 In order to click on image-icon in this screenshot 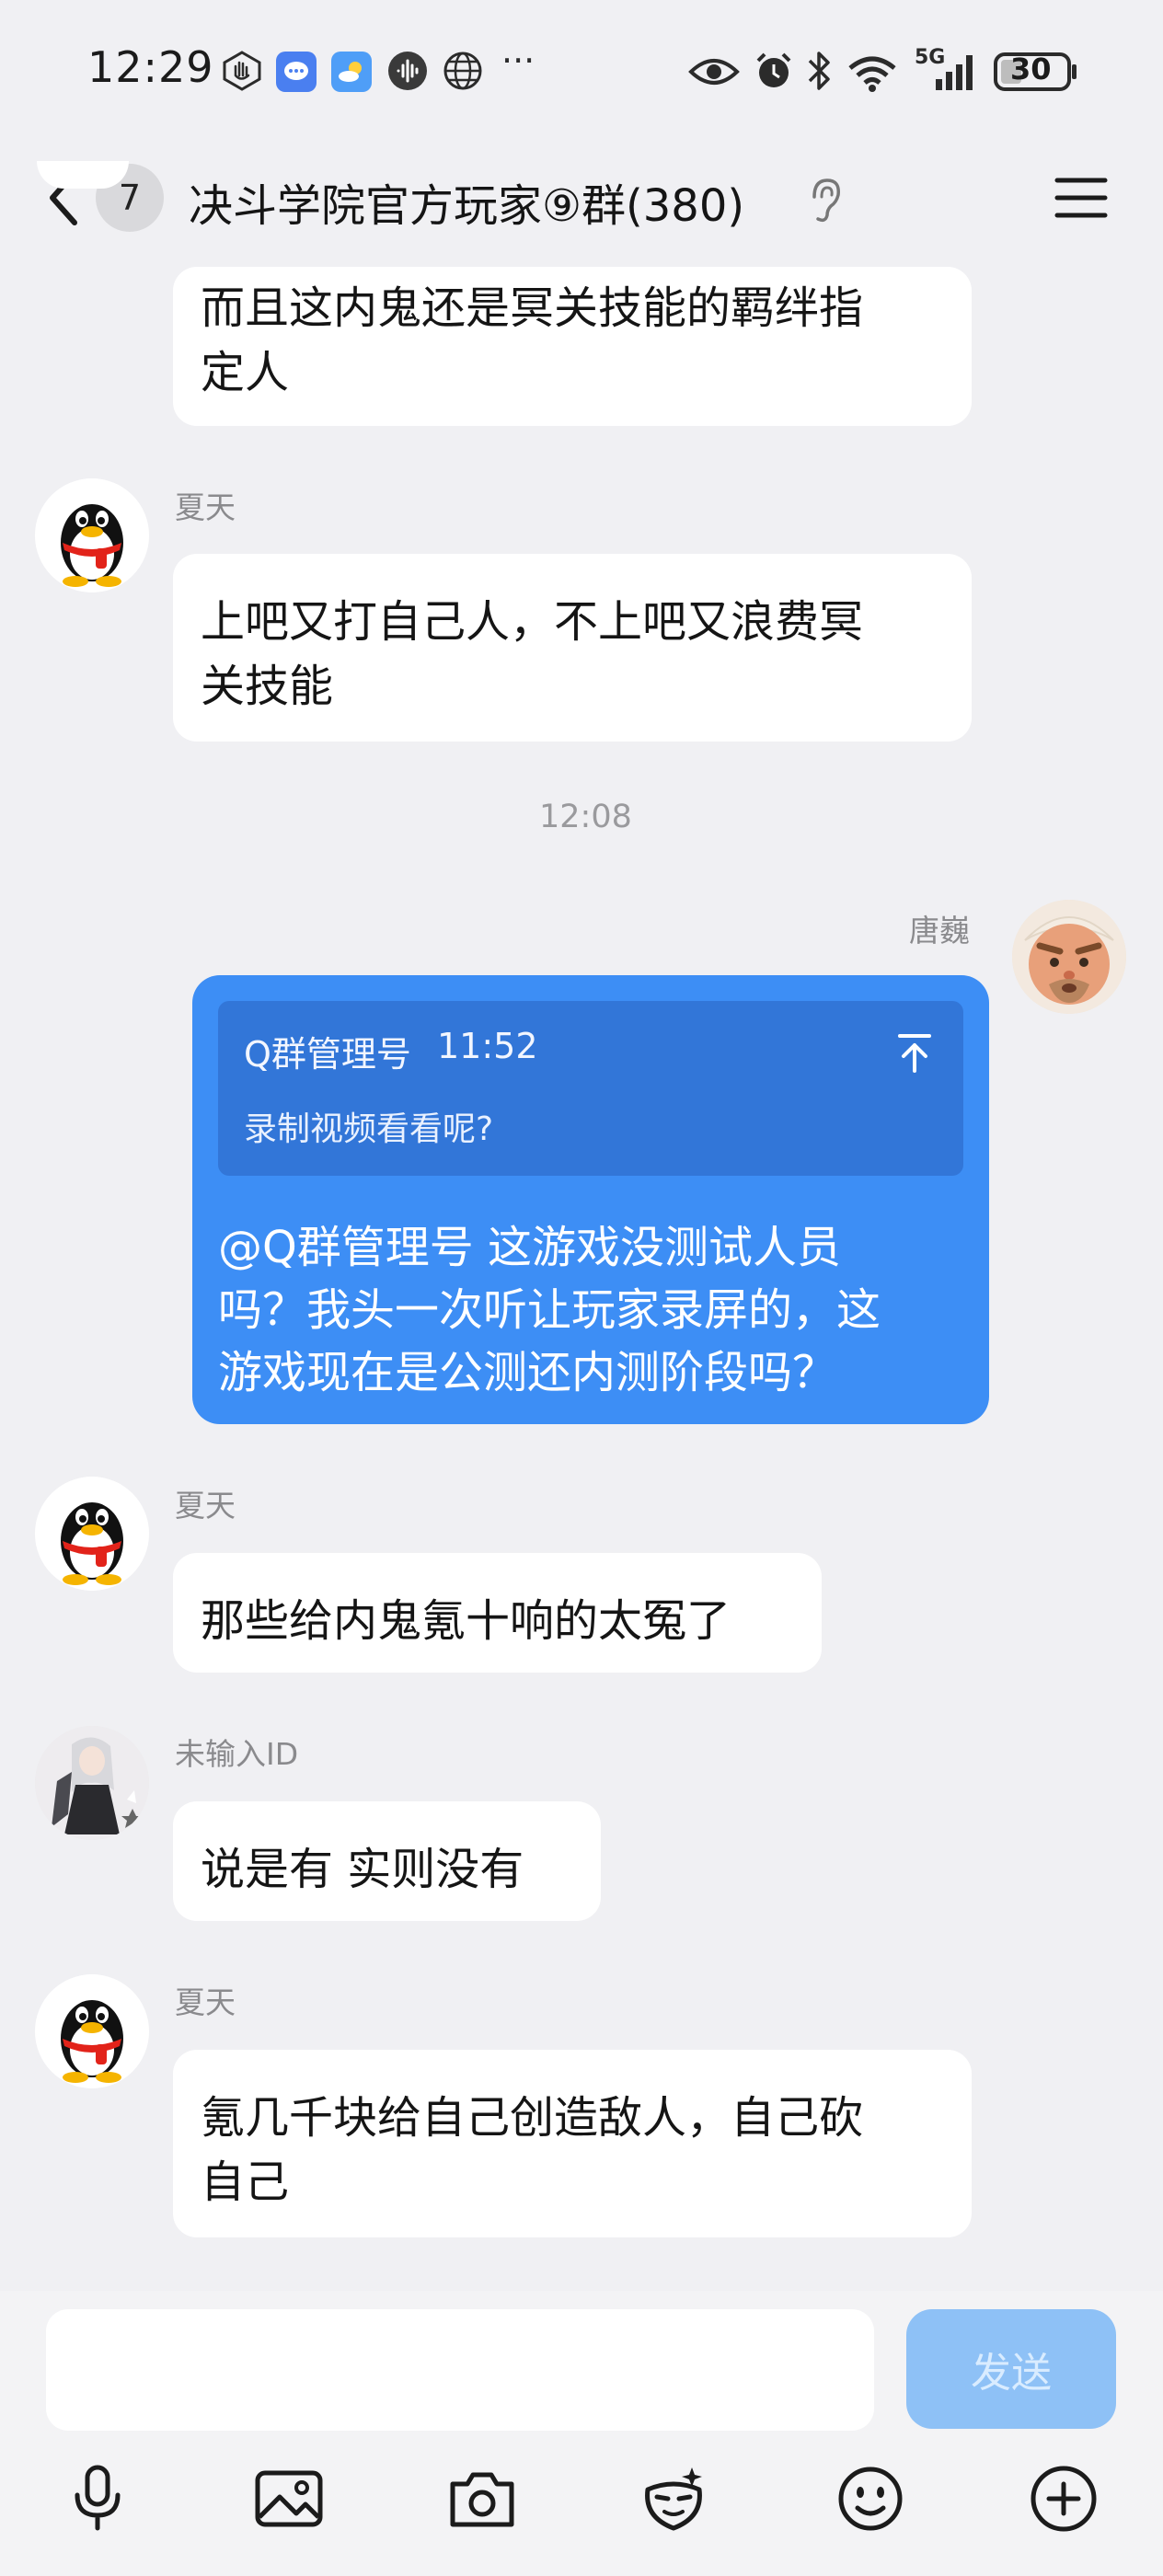, I will do `click(289, 2499)`.